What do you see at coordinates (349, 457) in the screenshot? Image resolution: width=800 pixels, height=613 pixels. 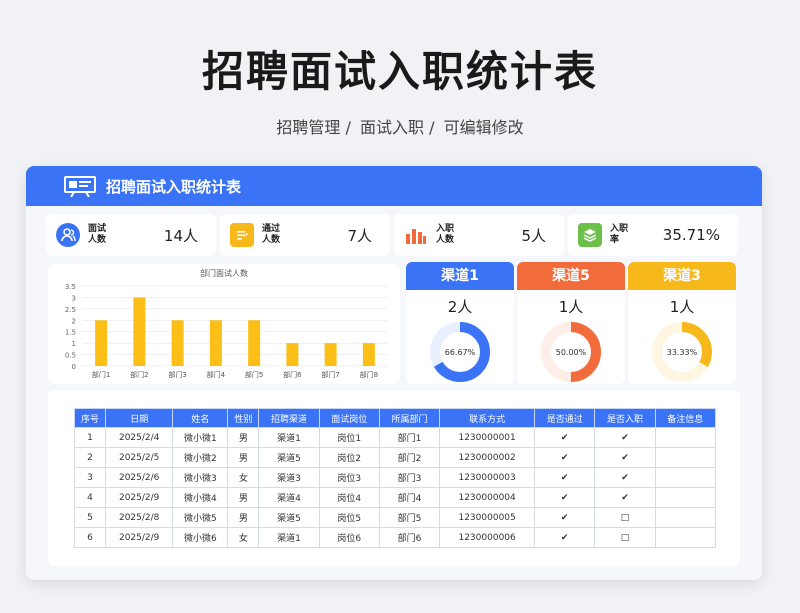 I see `table-cell: 岗位2` at bounding box center [349, 457].